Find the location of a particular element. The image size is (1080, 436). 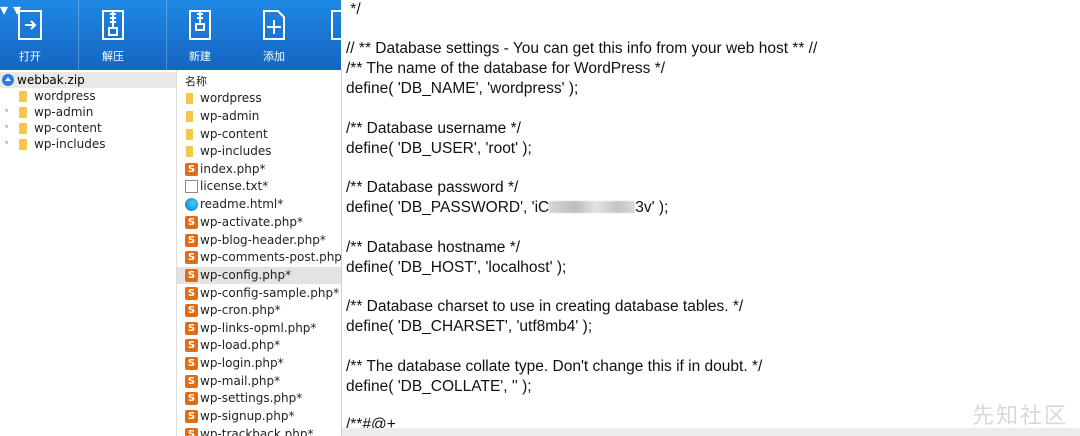

file-name: wp-activate.php* is located at coordinates (251, 222).